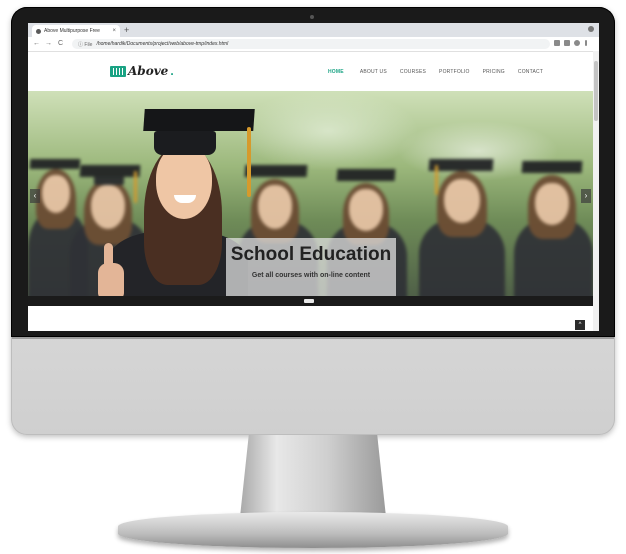 This screenshot has width=626, height=554. I want to click on browser-settings-icon, so click(591, 29).